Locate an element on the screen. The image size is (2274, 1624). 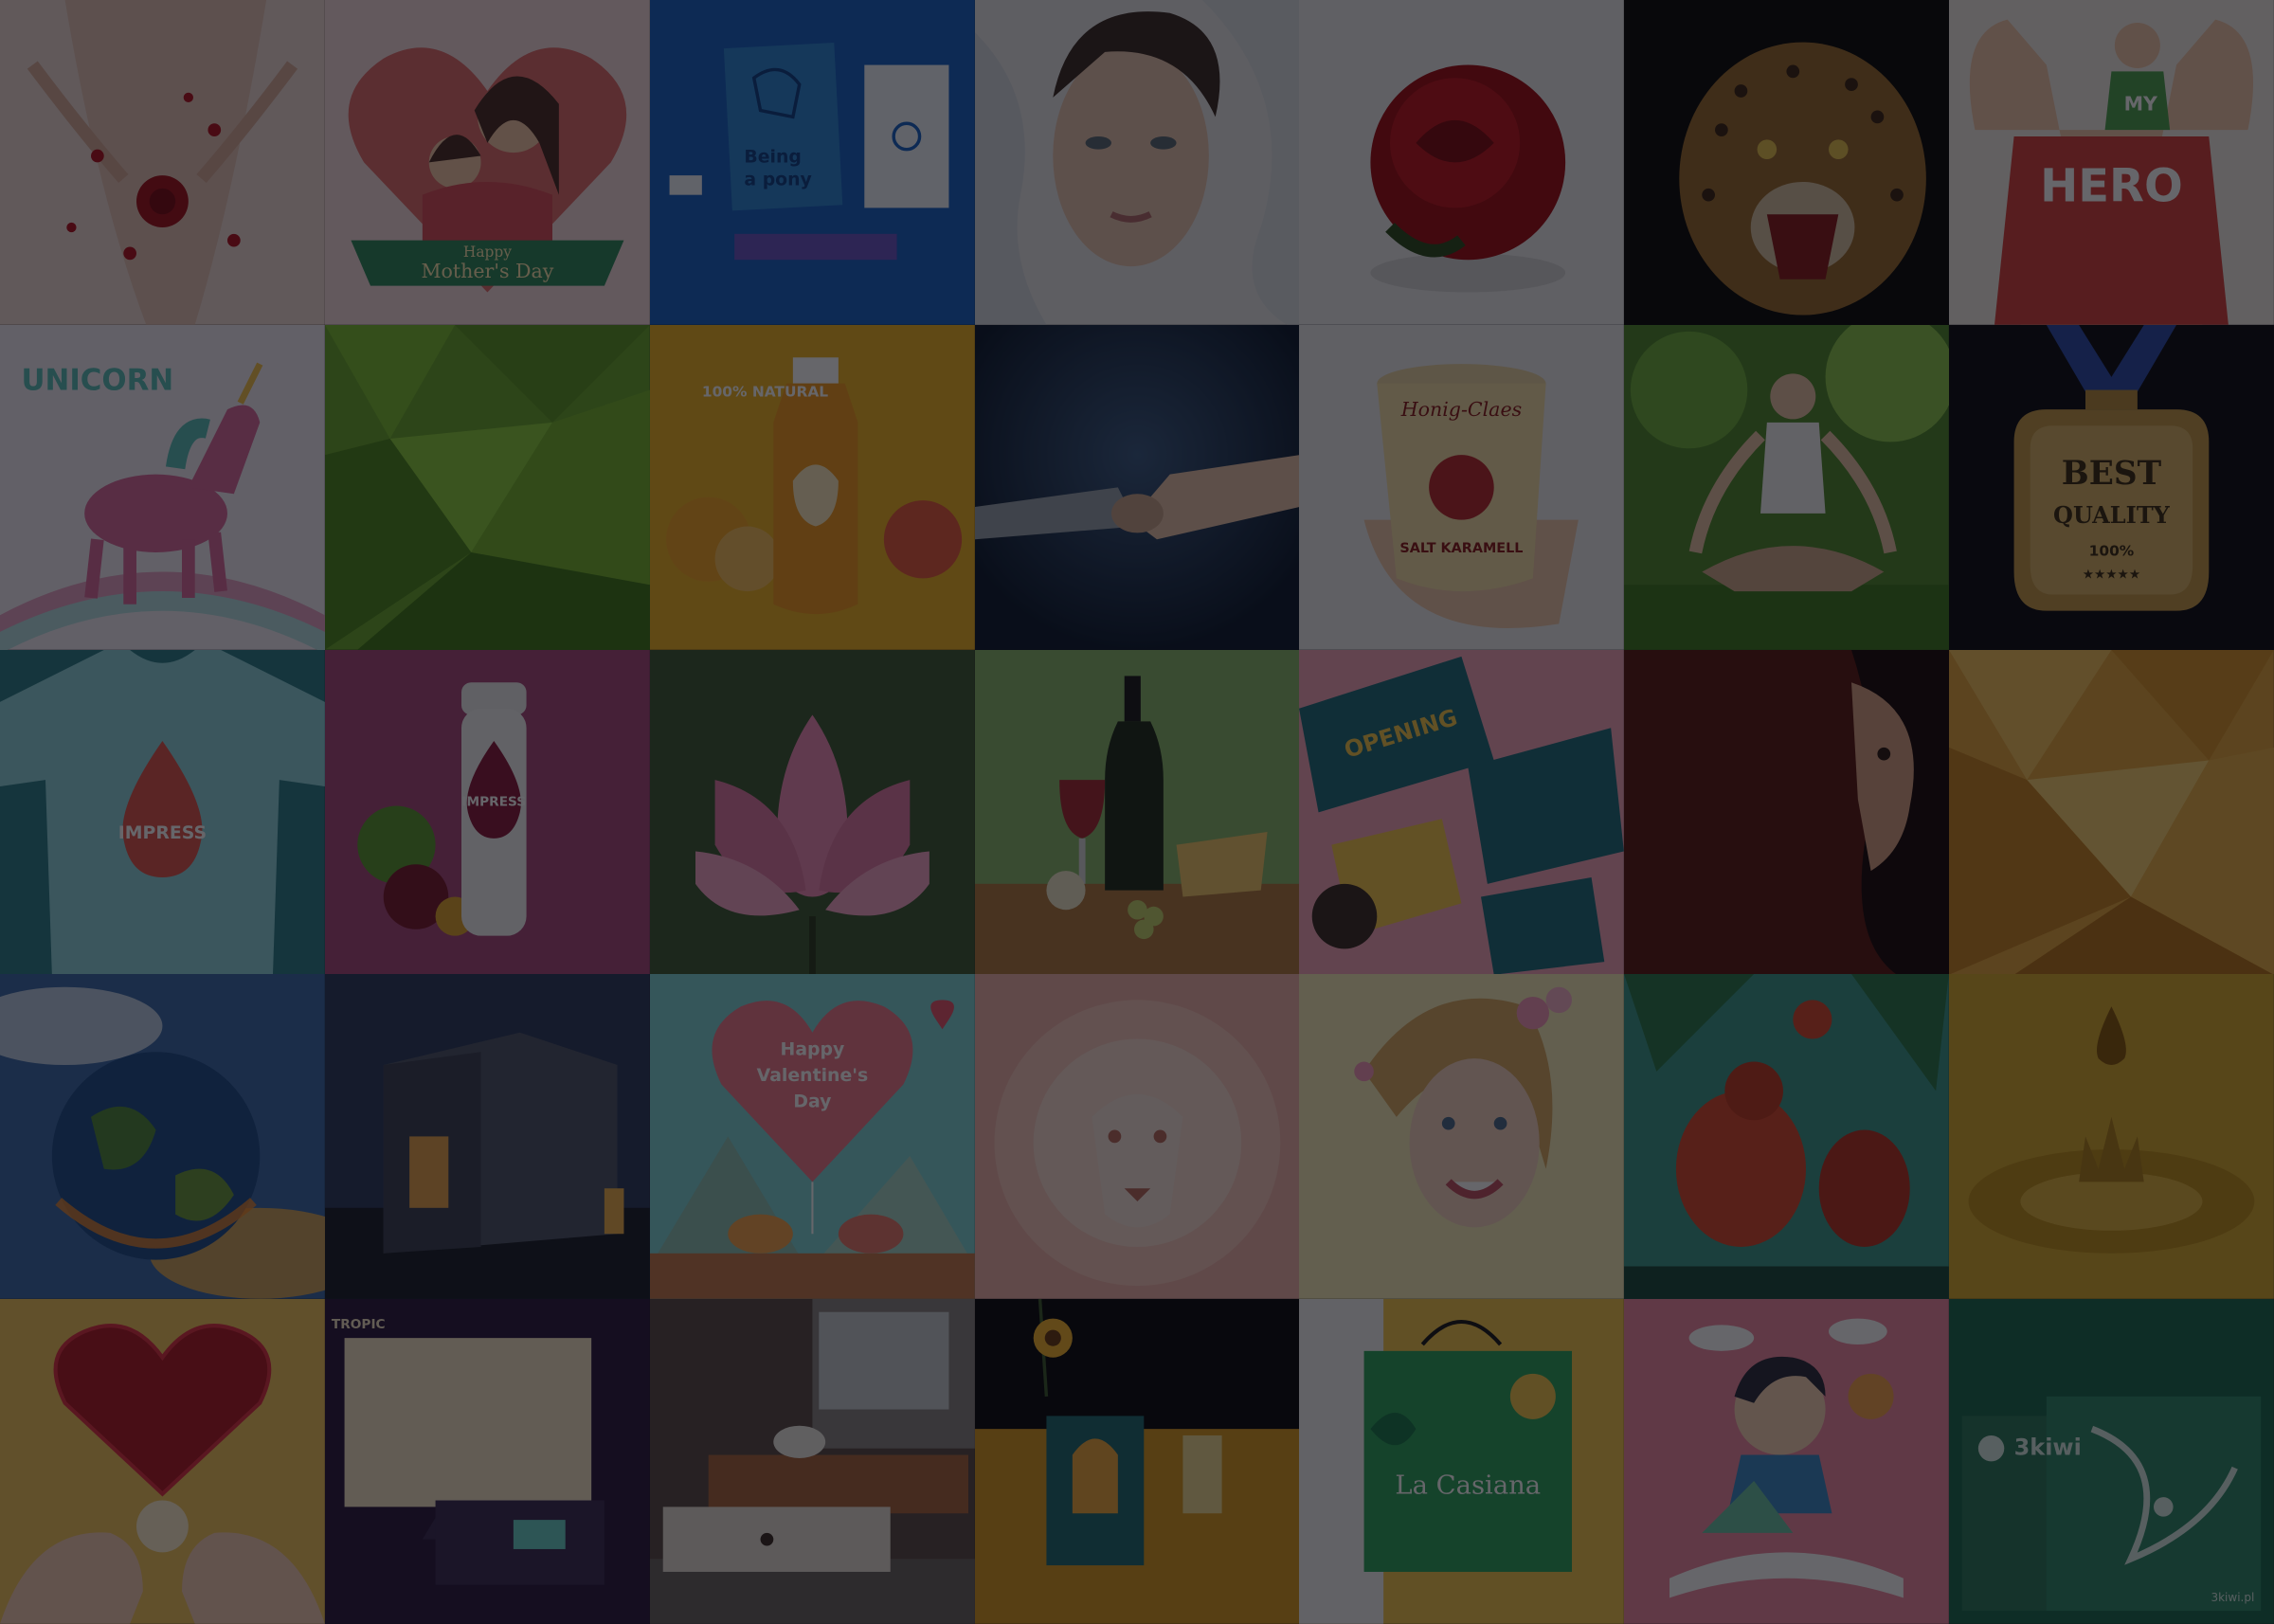
tile-modern-house-night is located at coordinates (487, 1137).